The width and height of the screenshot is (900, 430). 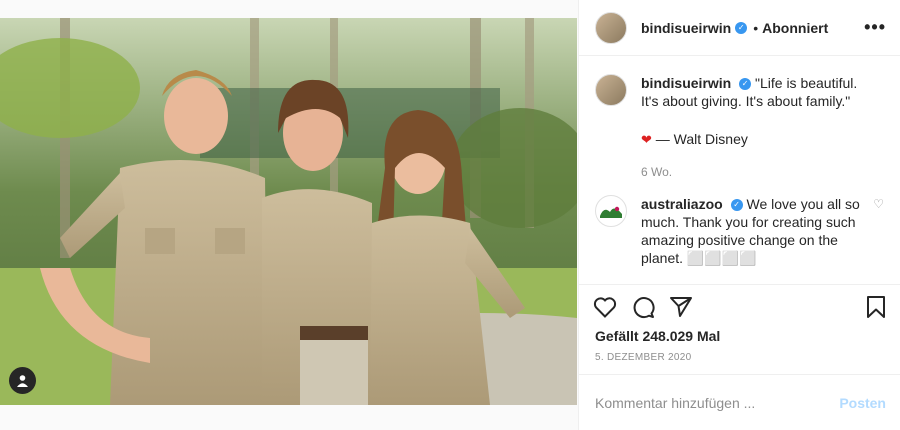 I want to click on comment-input, so click(x=717, y=402).